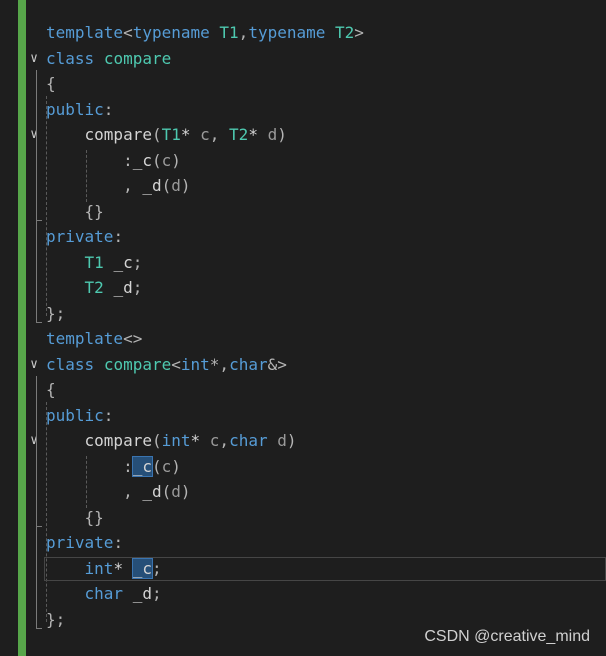 The height and width of the screenshot is (656, 606). I want to click on code-line: class compare<int*,char&>, so click(166, 365).